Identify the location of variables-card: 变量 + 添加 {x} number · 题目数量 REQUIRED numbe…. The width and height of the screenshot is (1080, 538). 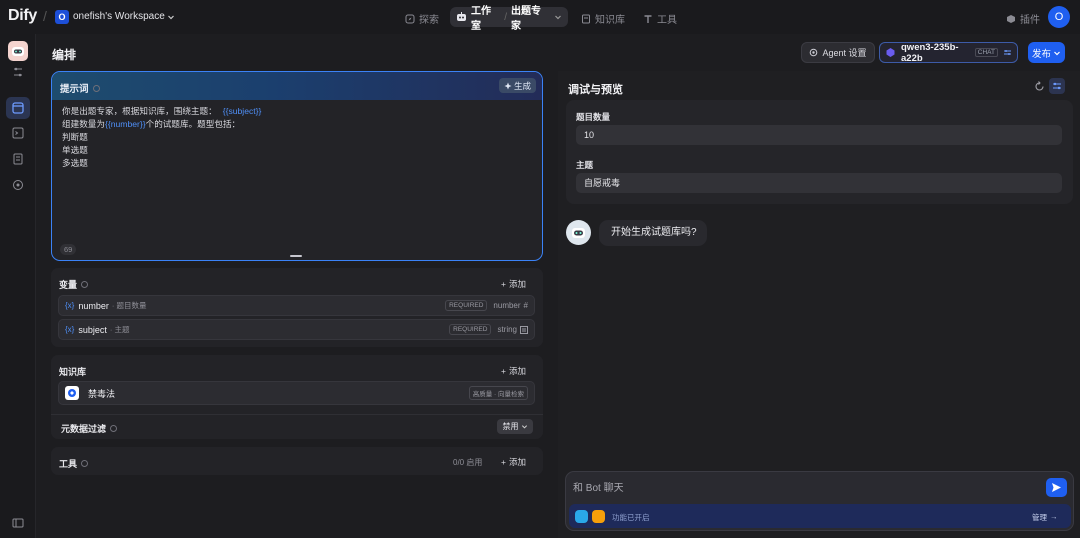
(297, 307).